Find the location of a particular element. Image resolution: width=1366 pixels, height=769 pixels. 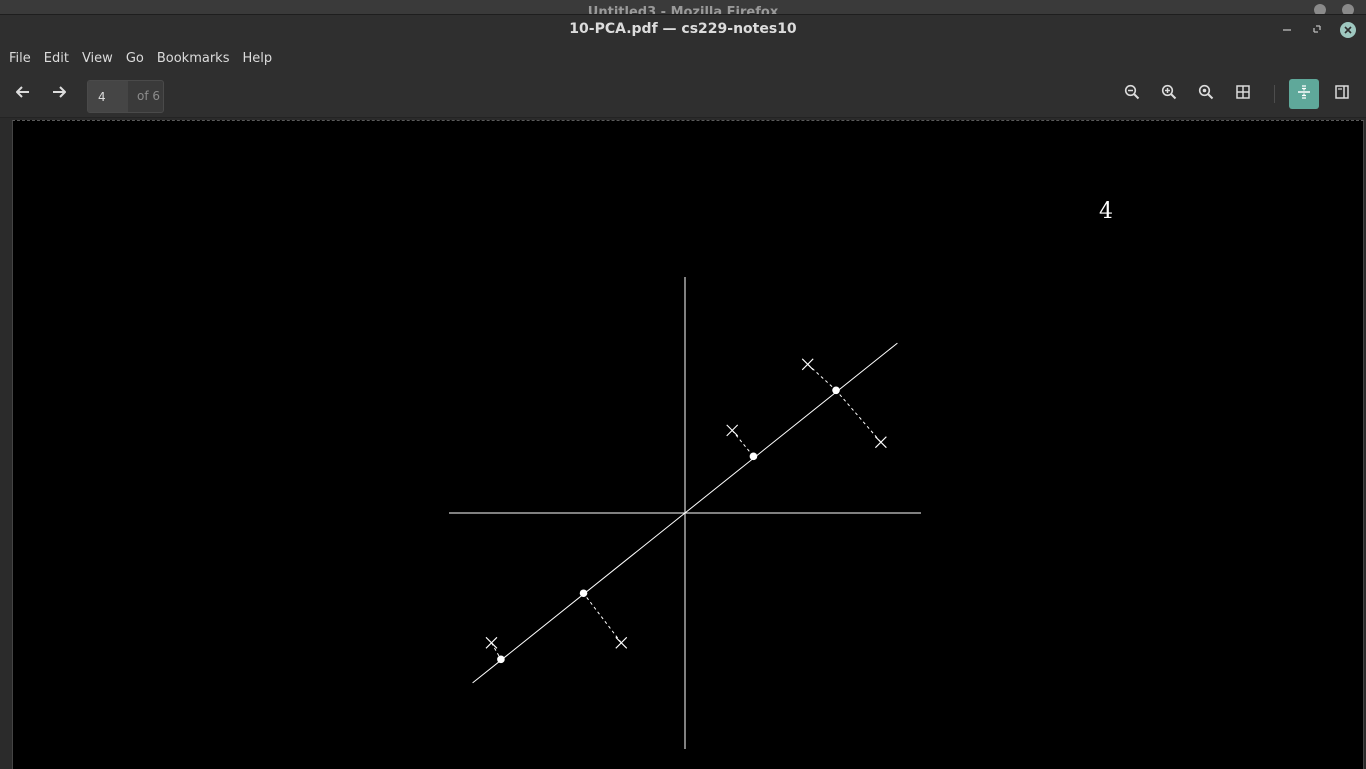

background-close-icon is located at coordinates (1348, 9).